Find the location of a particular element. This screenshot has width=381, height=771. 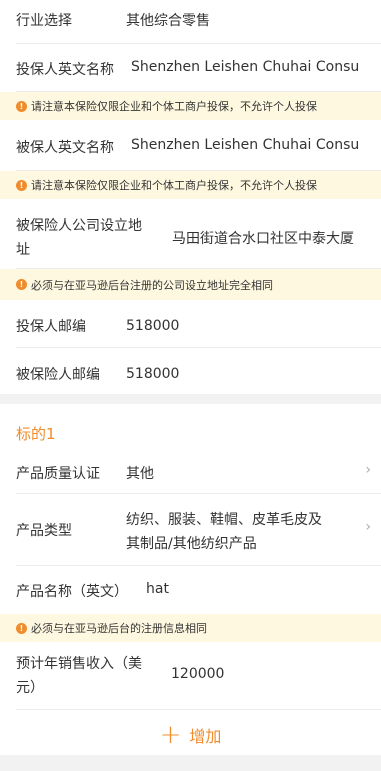

notice-registration: ! 必须与在亚马逊后台的注册信息相同 is located at coordinates (190, 628).